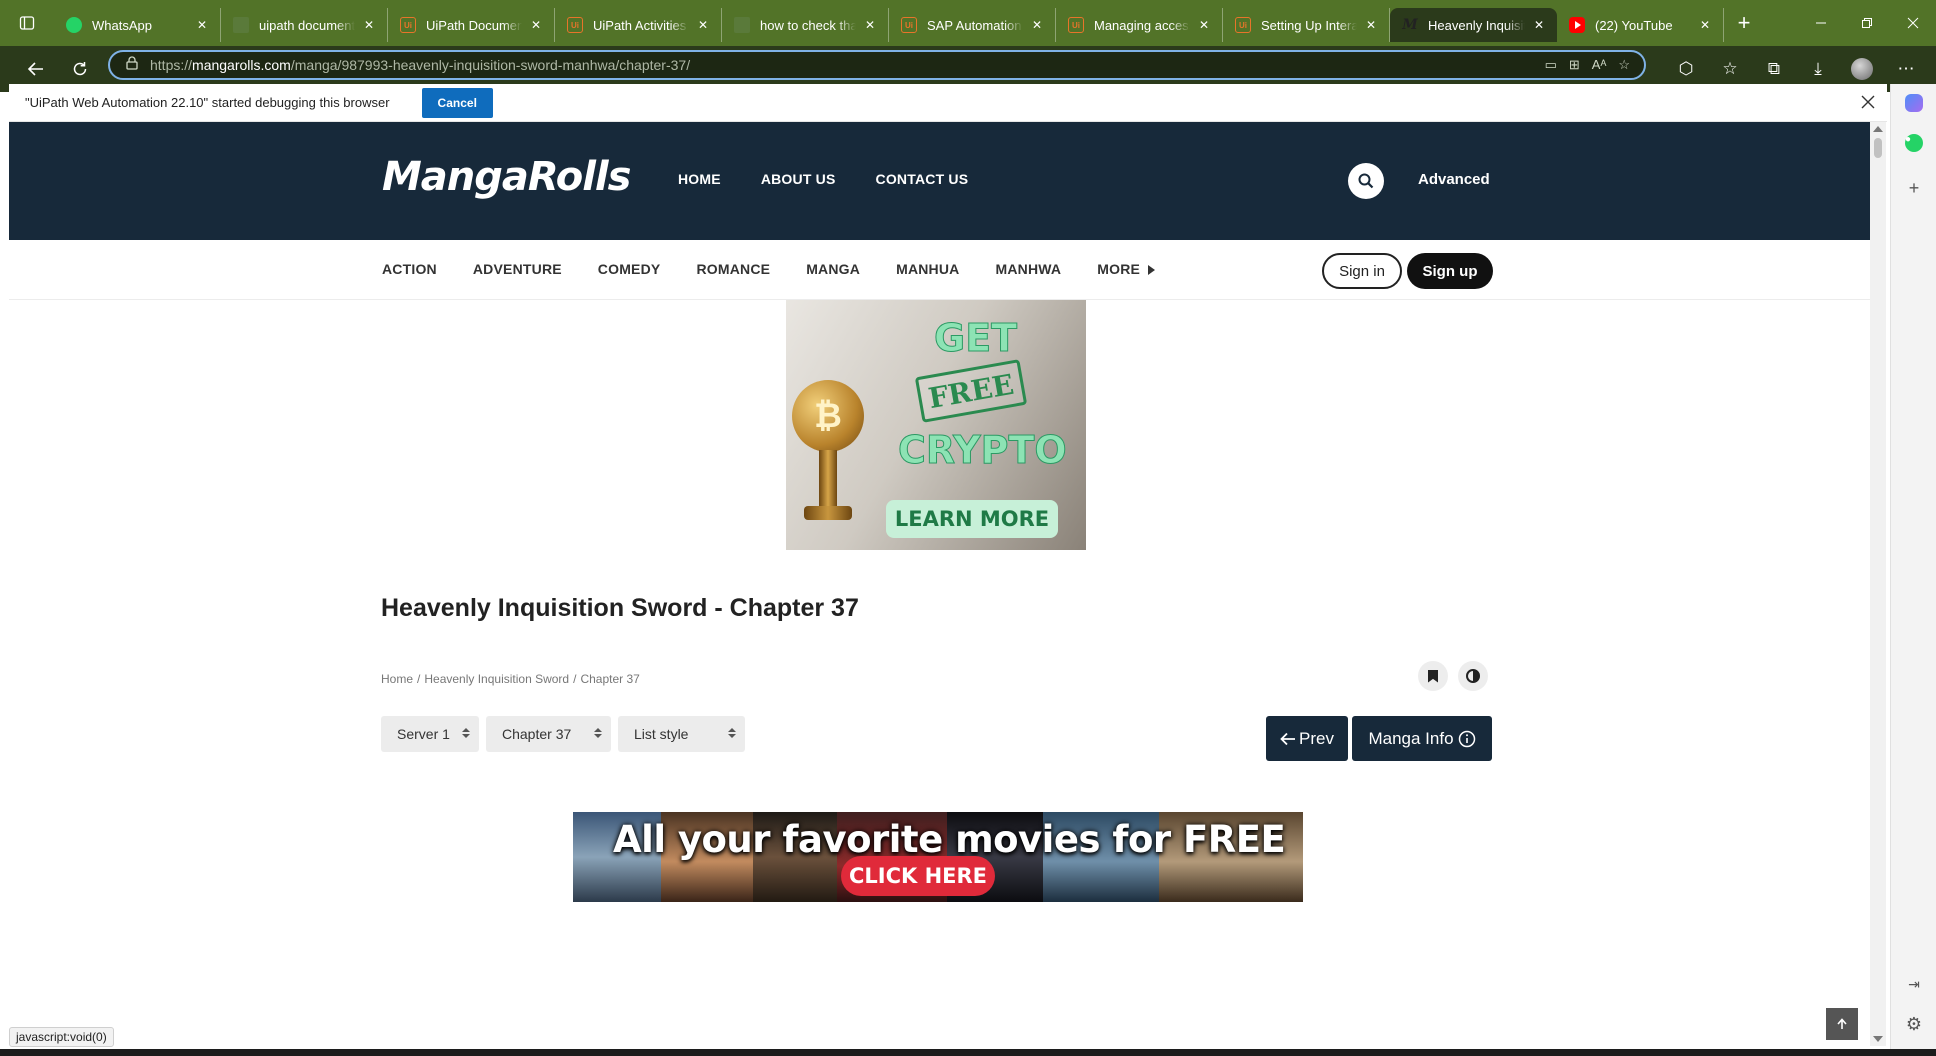 The image size is (1936, 1056). What do you see at coordinates (922, 179) in the screenshot?
I see `nav-contact-link: CONTACT US` at bounding box center [922, 179].